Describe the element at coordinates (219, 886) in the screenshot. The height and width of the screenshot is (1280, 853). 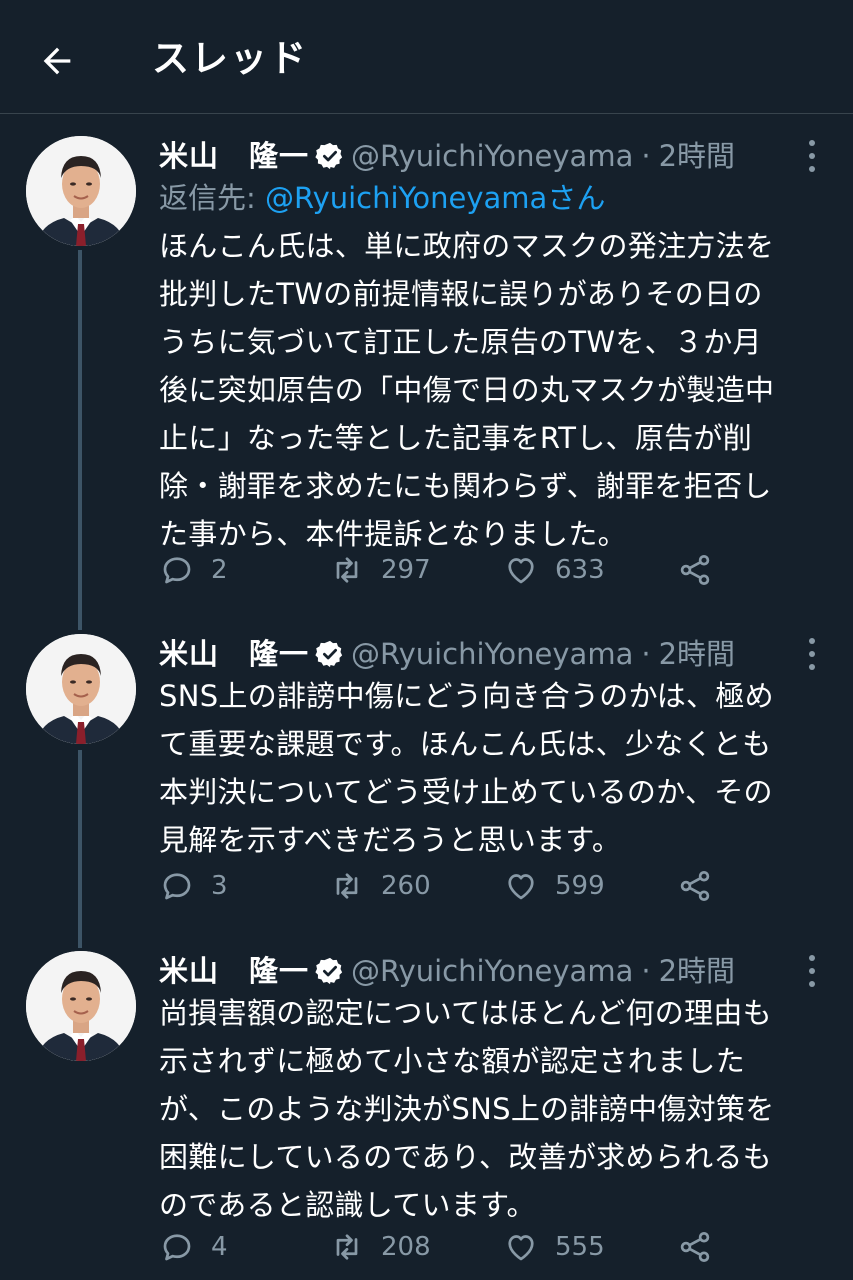
I see `reply-count: 3` at that location.